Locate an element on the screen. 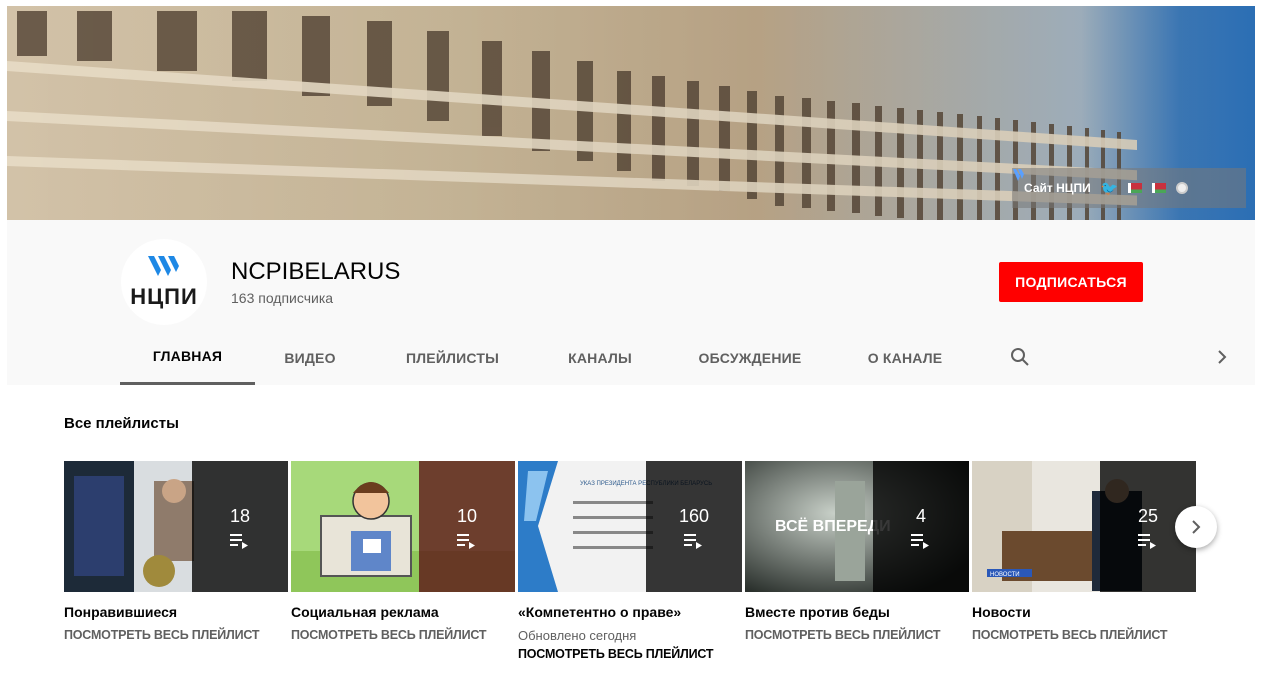 This screenshot has height=691, width=1261. playlist-title: Понравившиеся is located at coordinates (176, 612).